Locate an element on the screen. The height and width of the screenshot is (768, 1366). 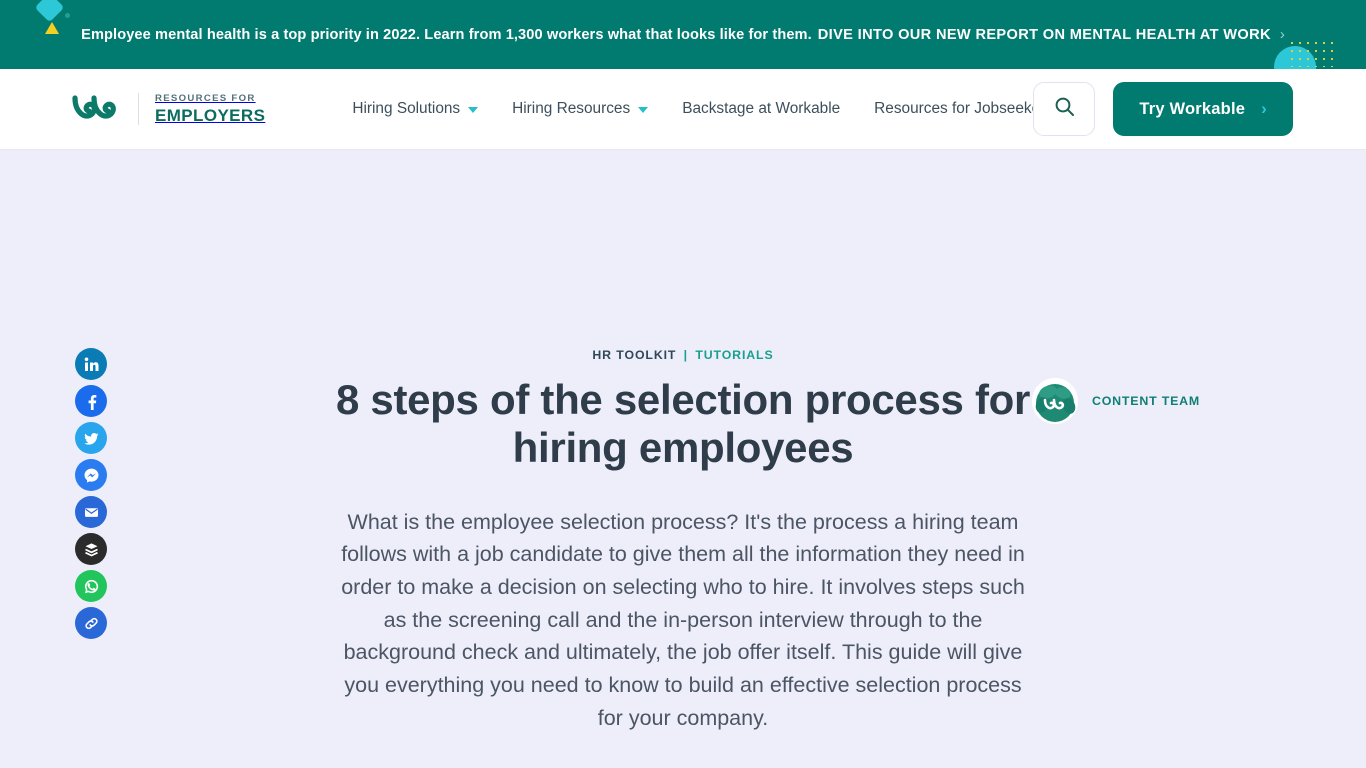
header-actions: Try Workable › is located at coordinates (1163, 109).